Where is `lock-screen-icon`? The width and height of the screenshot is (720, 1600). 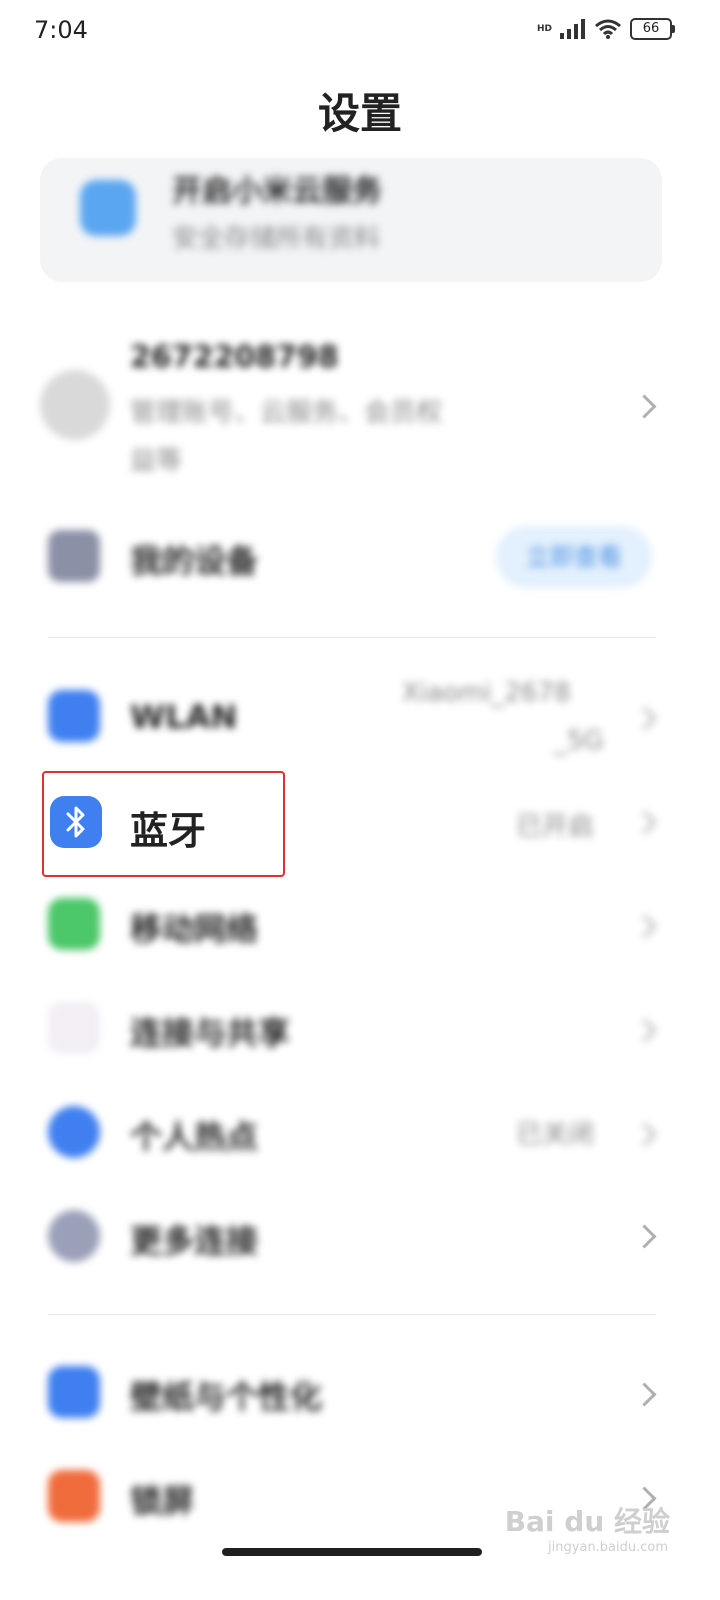
lock-screen-icon is located at coordinates (74, 1496).